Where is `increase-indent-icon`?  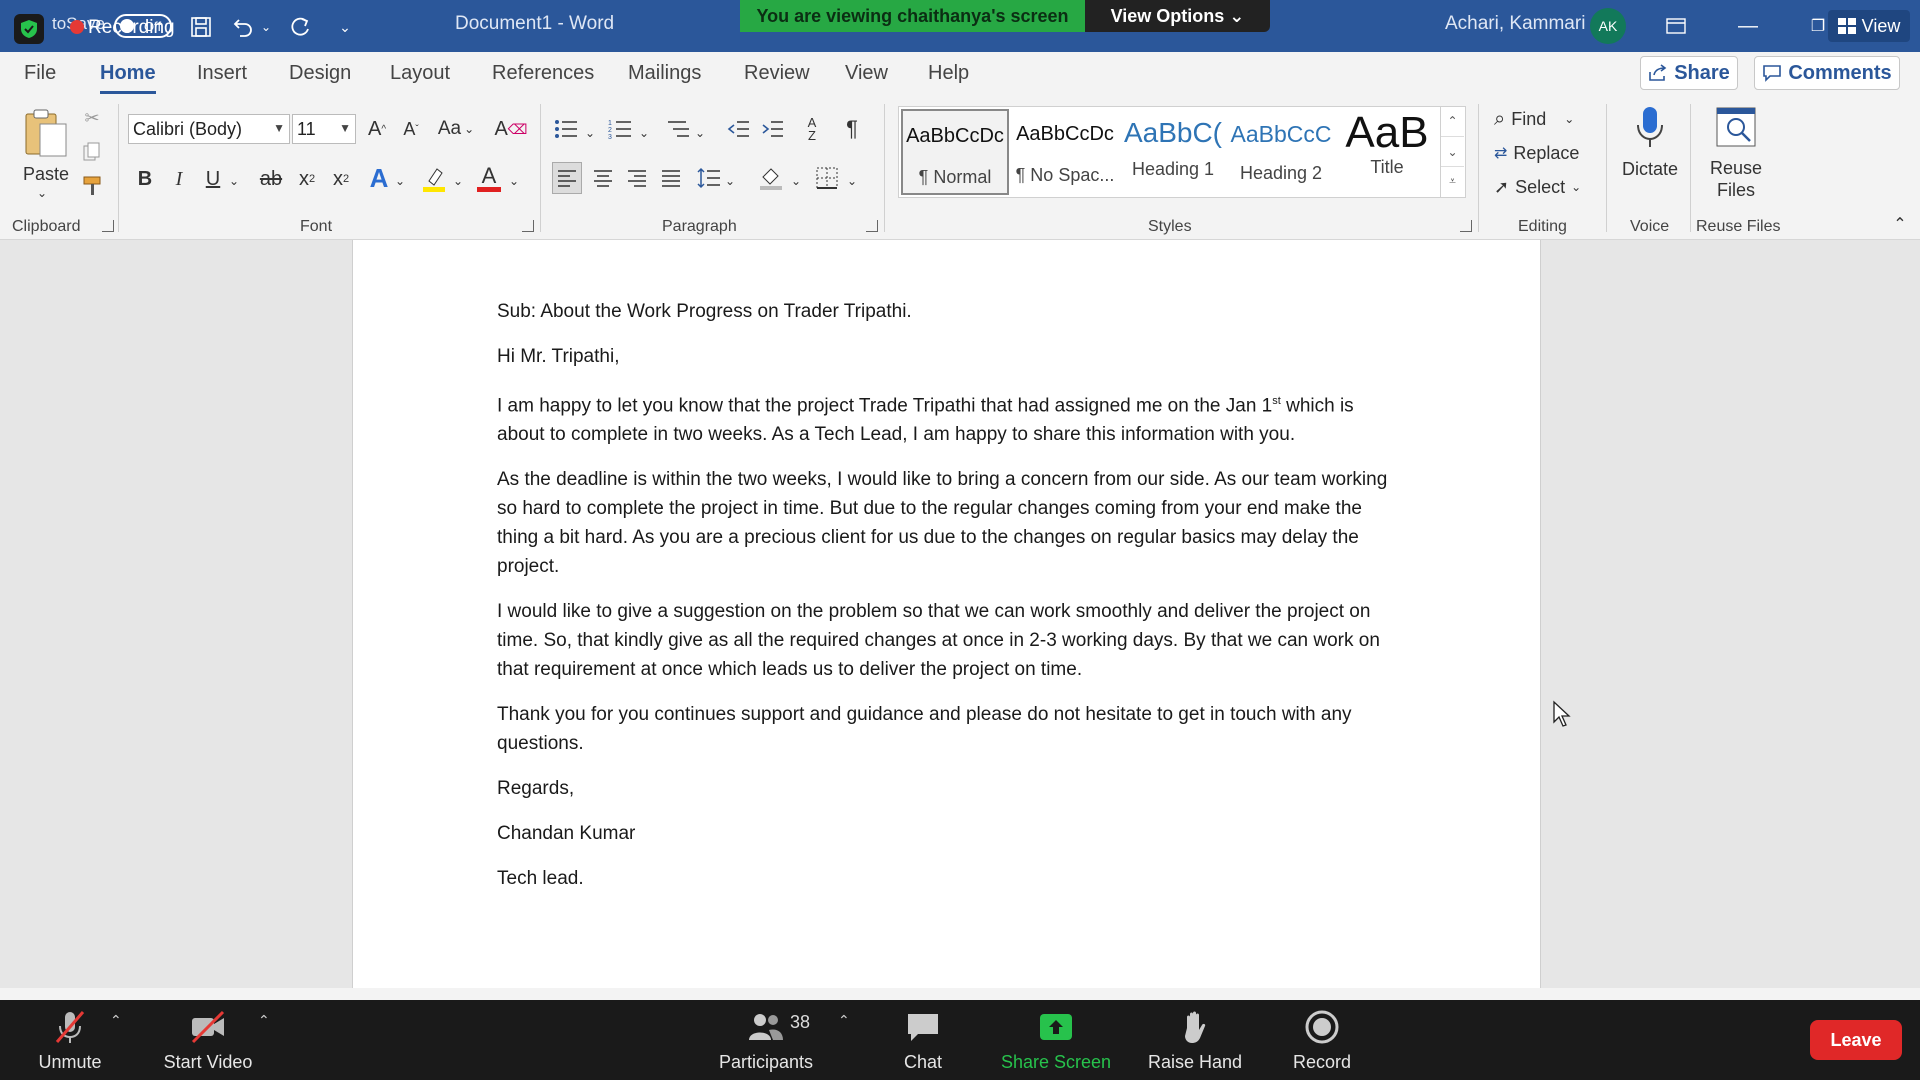 increase-indent-icon is located at coordinates (772, 129).